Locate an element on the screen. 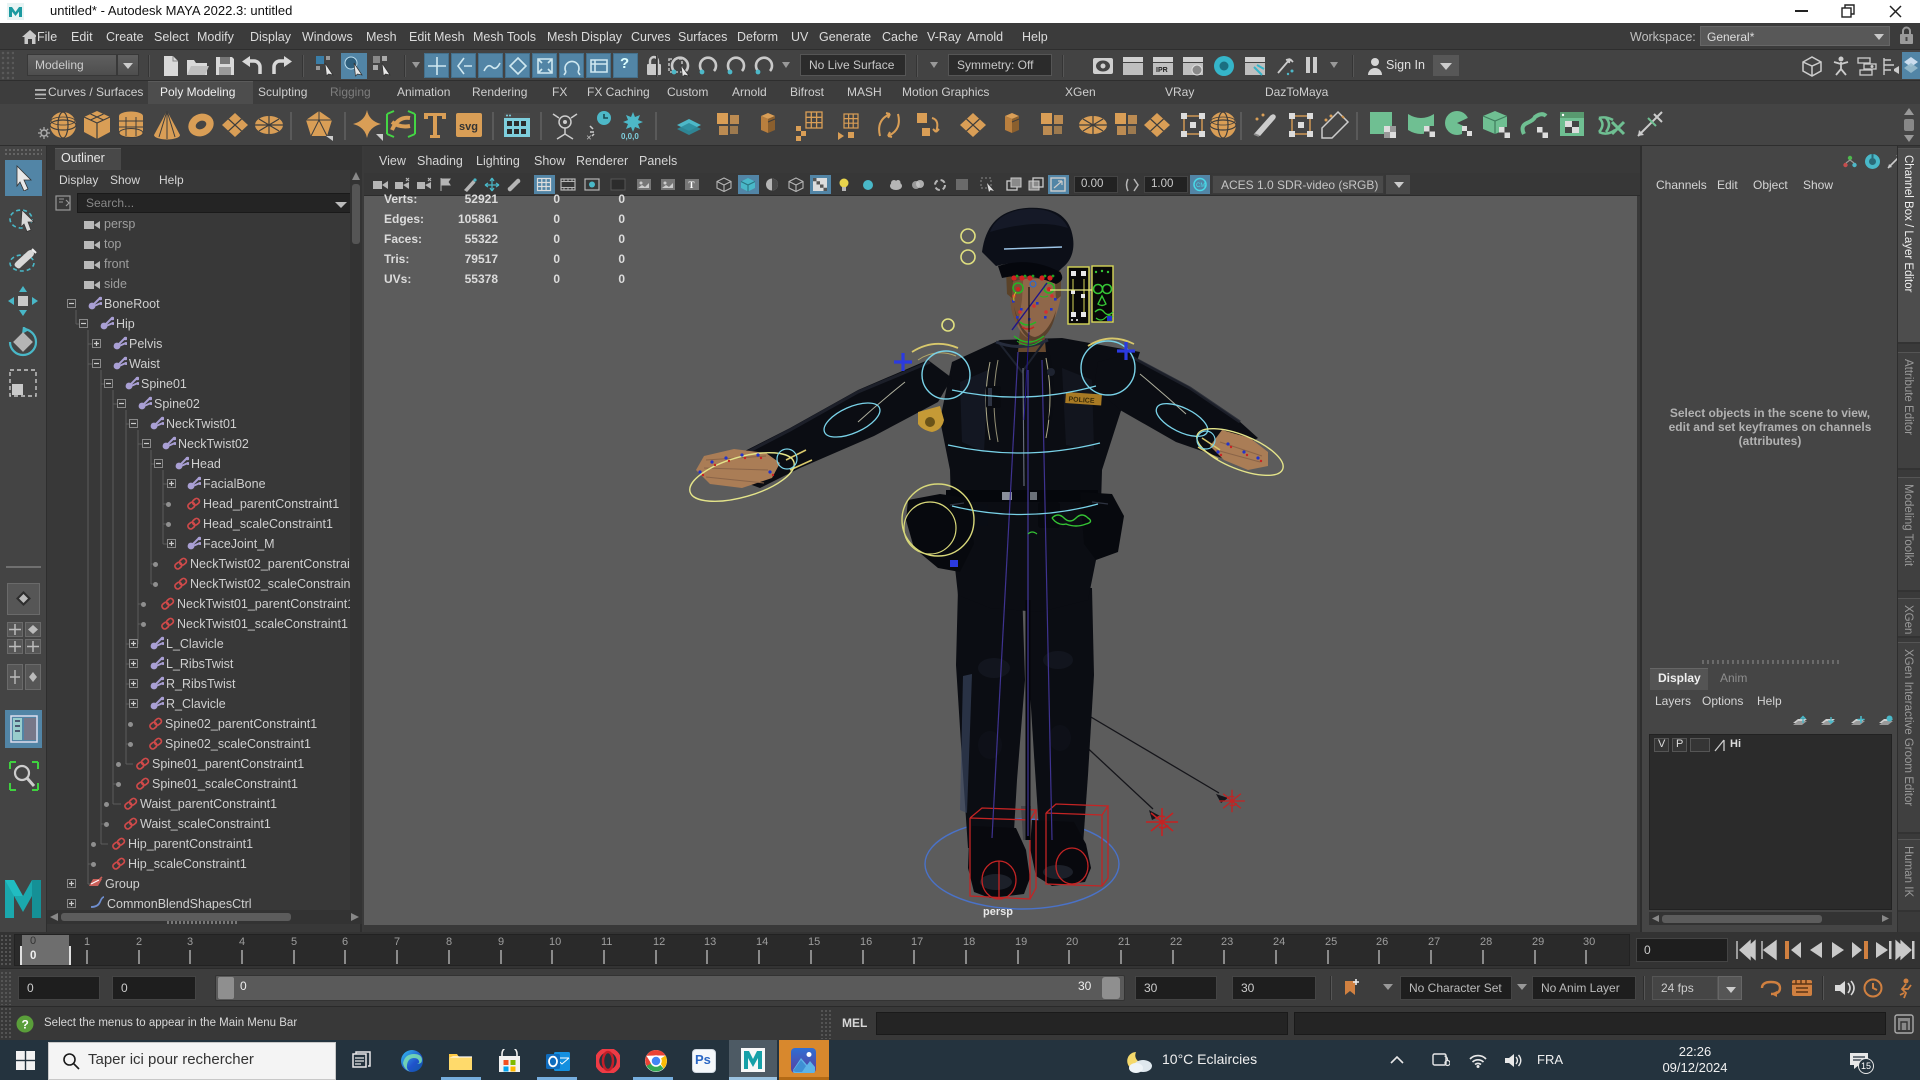  svg-text: svg is located at coordinates (468, 127).